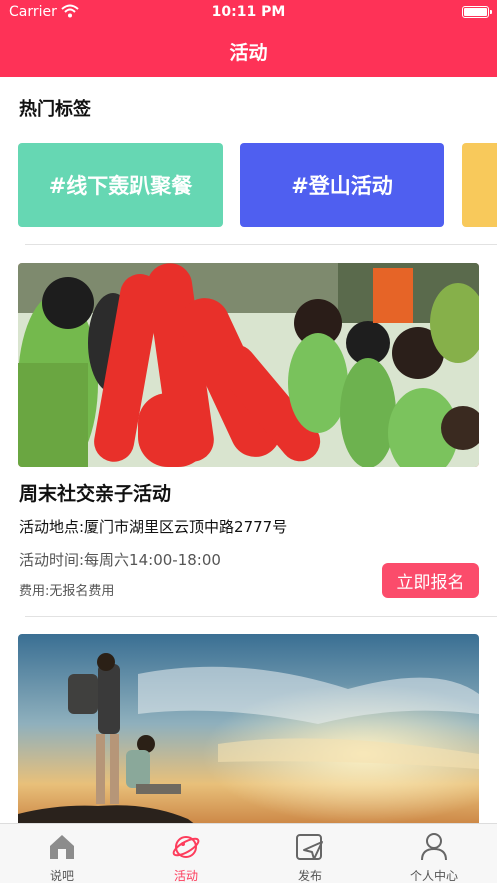  What do you see at coordinates (434, 847) in the screenshot?
I see `person-icon` at bounding box center [434, 847].